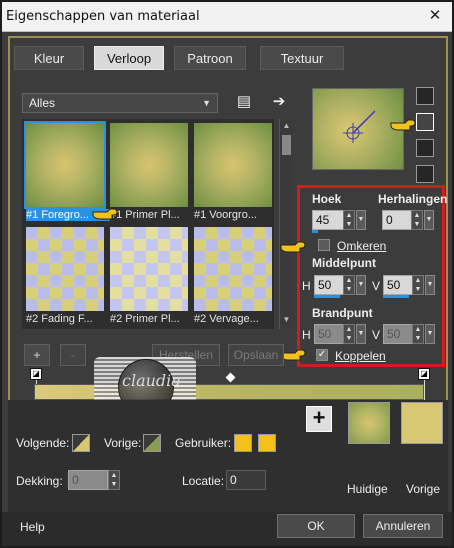 The image size is (454, 548). Describe the element at coordinates (279, 102) in the screenshot. I see `arrow-right-icon: ➔` at that location.